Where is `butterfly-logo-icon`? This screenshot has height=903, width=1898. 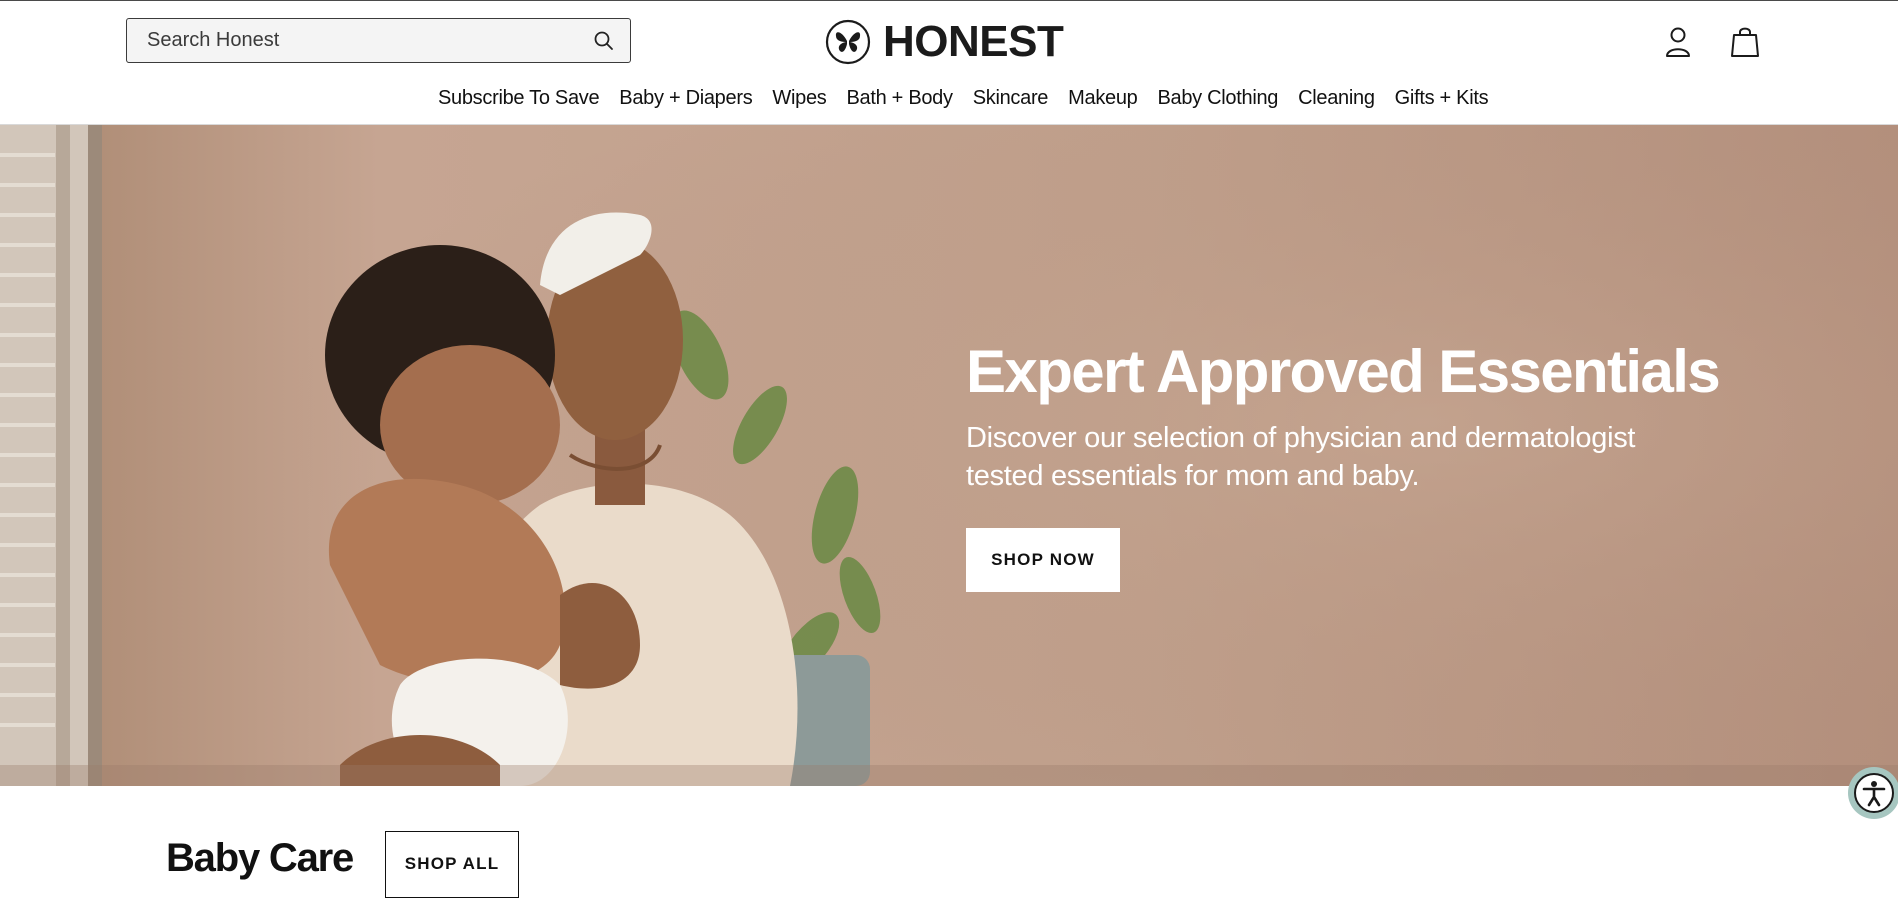
butterfly-logo-icon is located at coordinates (848, 42).